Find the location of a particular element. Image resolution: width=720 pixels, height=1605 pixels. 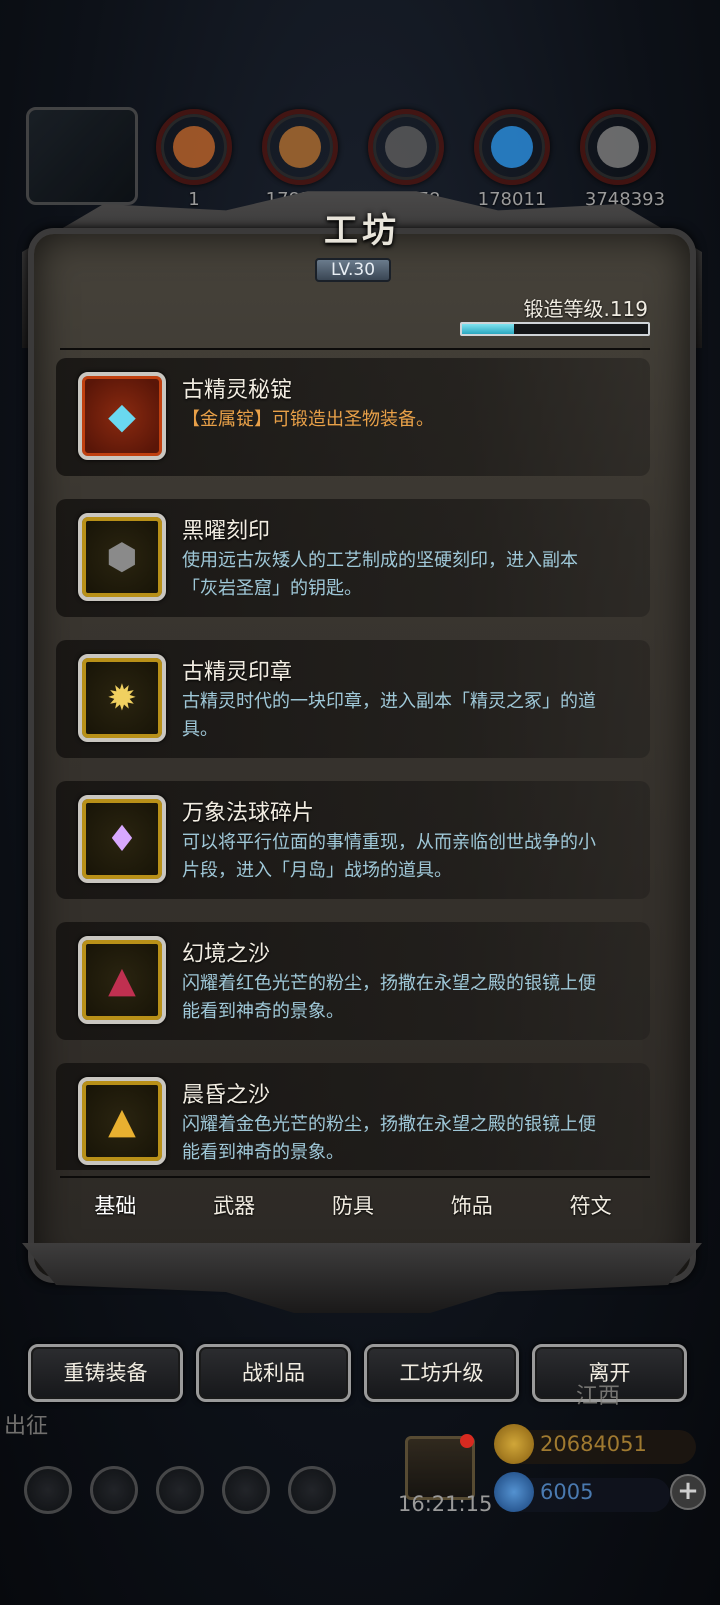

obsidian-seal-icon: ⬢ is located at coordinates (122, 557).